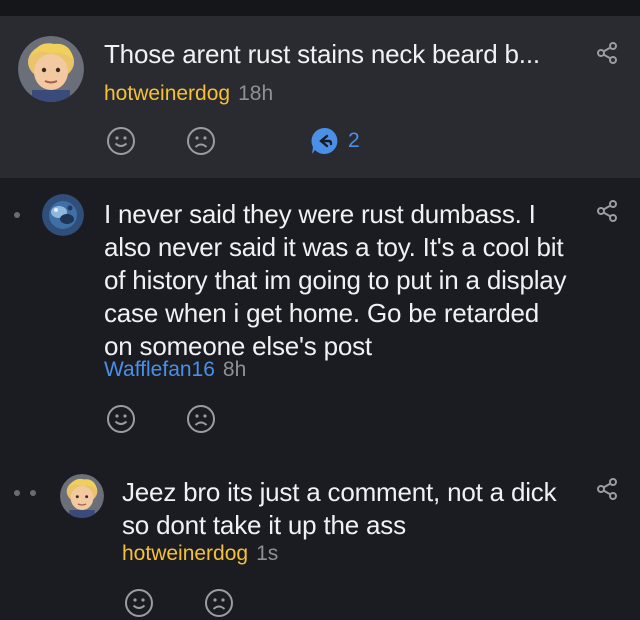  I want to click on reply-bubble-icon, so click(324, 140).